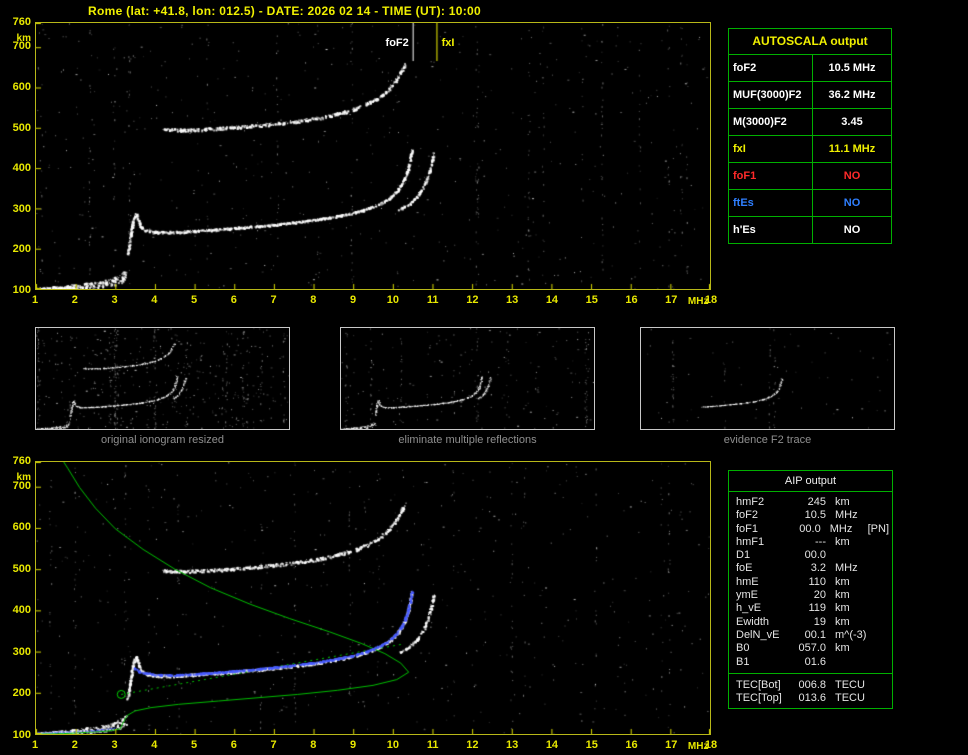 Image resolution: width=968 pixels, height=755 pixels. Describe the element at coordinates (743, 648) in the screenshot. I see `parameter-name: B0` at that location.